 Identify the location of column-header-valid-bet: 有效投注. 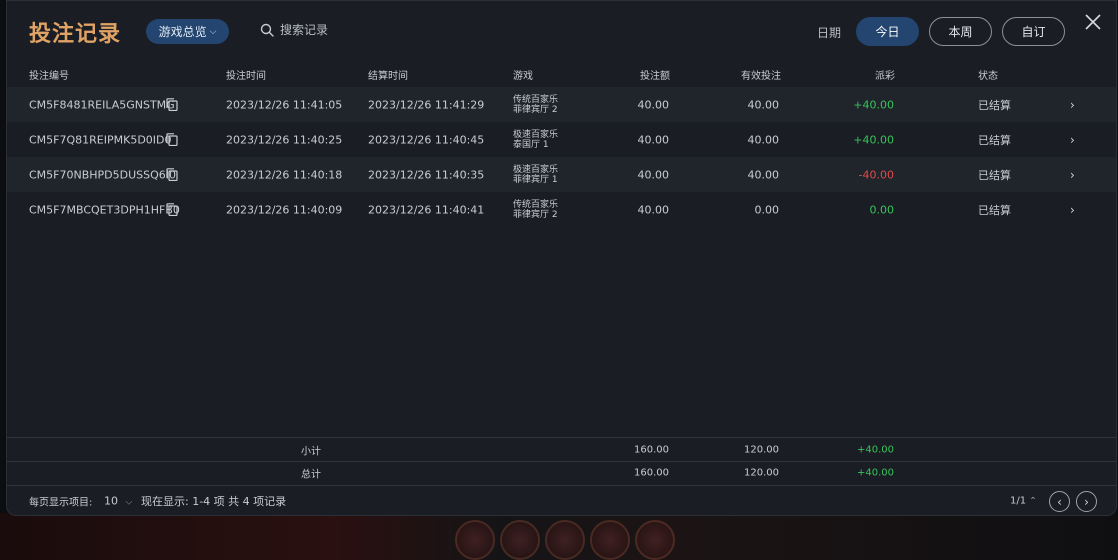
(761, 76).